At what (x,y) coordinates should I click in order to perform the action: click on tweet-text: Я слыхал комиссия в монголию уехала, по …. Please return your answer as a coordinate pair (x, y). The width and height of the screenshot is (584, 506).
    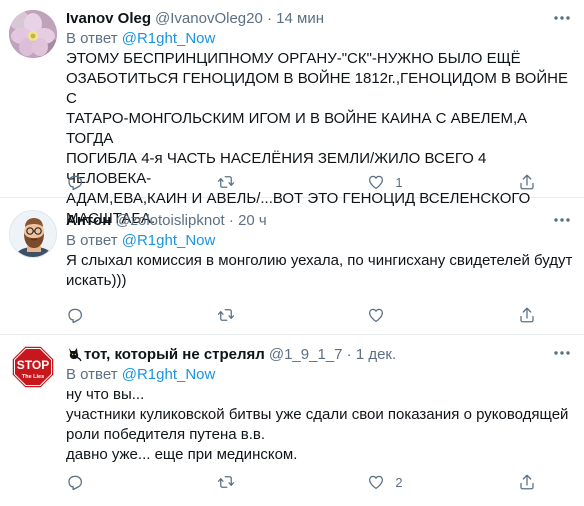
    Looking at the image, I should click on (320, 271).